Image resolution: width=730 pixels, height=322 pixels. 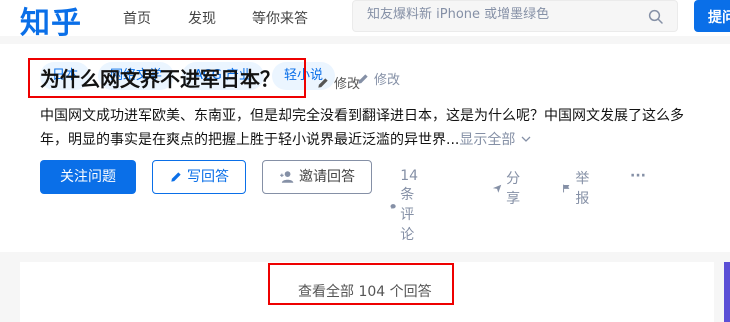 I want to click on edit-title-label: 修改, so click(x=347, y=84).